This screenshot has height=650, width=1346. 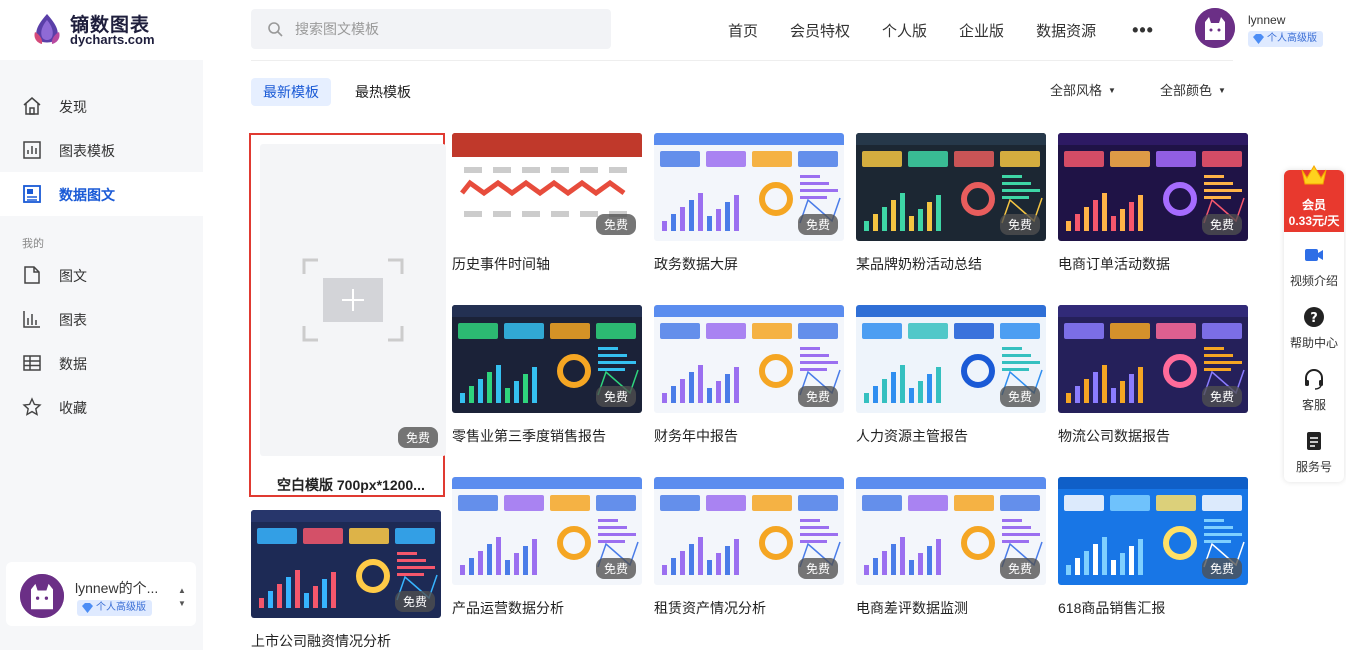 I want to click on cat-avatar-icon, so click(x=42, y=596).